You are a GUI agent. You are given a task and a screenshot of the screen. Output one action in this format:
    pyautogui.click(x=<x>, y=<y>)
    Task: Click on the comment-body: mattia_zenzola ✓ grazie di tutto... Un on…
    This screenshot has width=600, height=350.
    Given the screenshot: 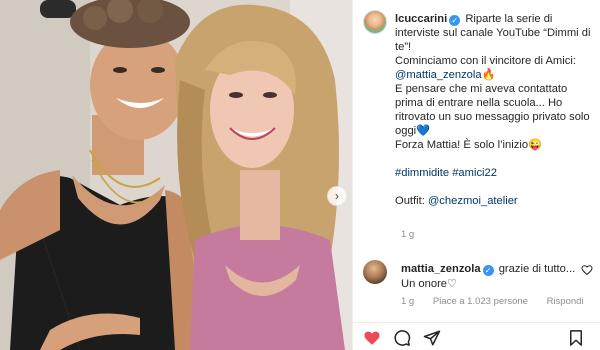 What is the action you would take?
    pyautogui.click(x=488, y=277)
    